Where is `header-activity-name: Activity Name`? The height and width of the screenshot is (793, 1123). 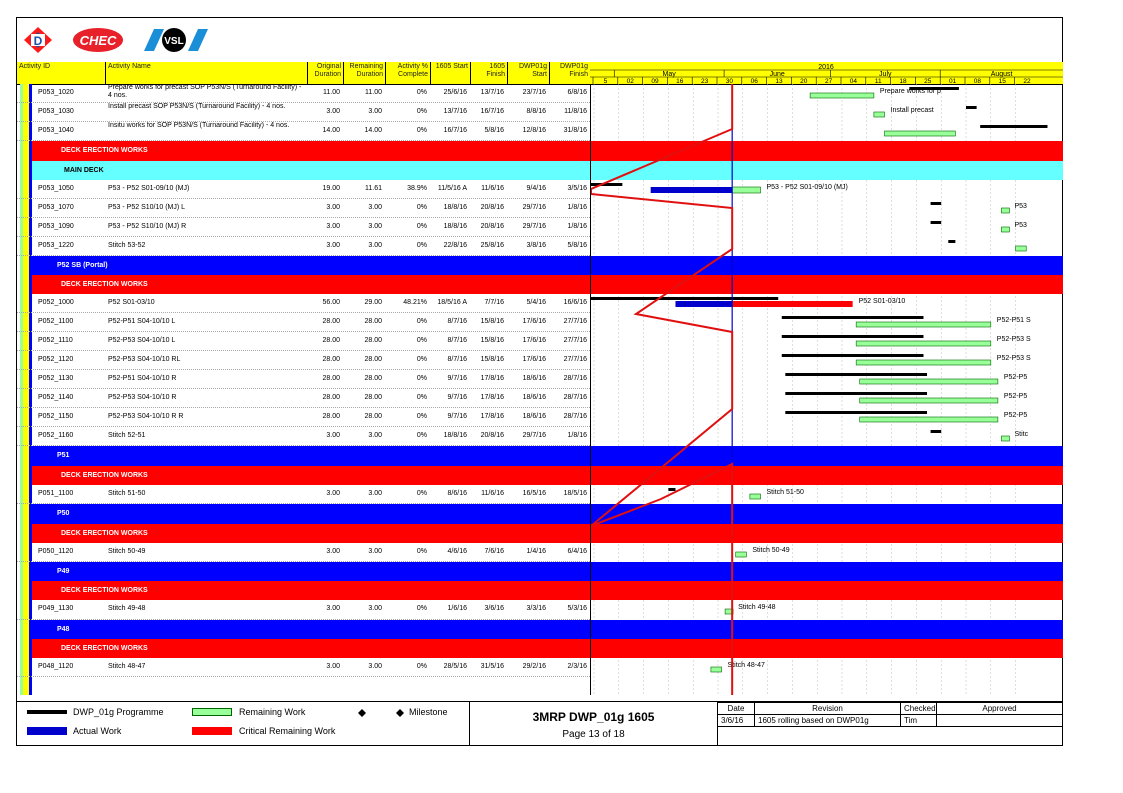 header-activity-name: Activity Name is located at coordinates (206, 73).